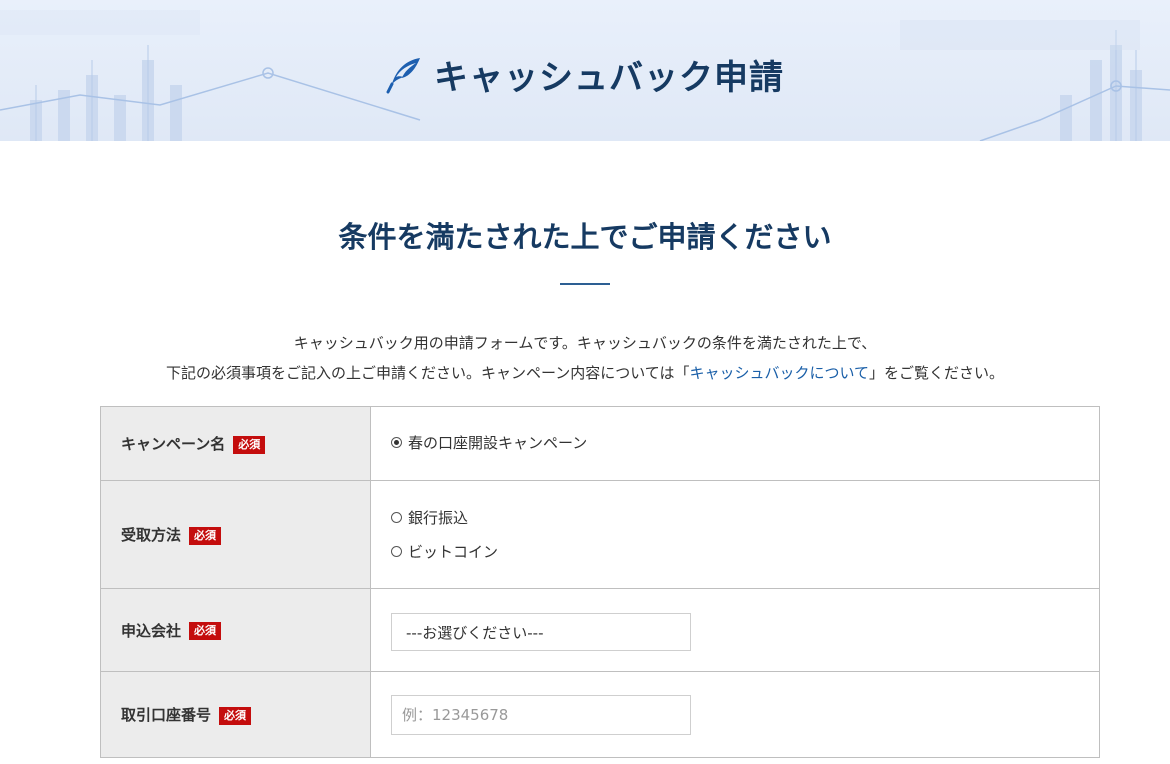 This screenshot has width=1170, height=764. Describe the element at coordinates (779, 373) in the screenshot. I see `cashback-info-link: キャッシュバックについて` at that location.